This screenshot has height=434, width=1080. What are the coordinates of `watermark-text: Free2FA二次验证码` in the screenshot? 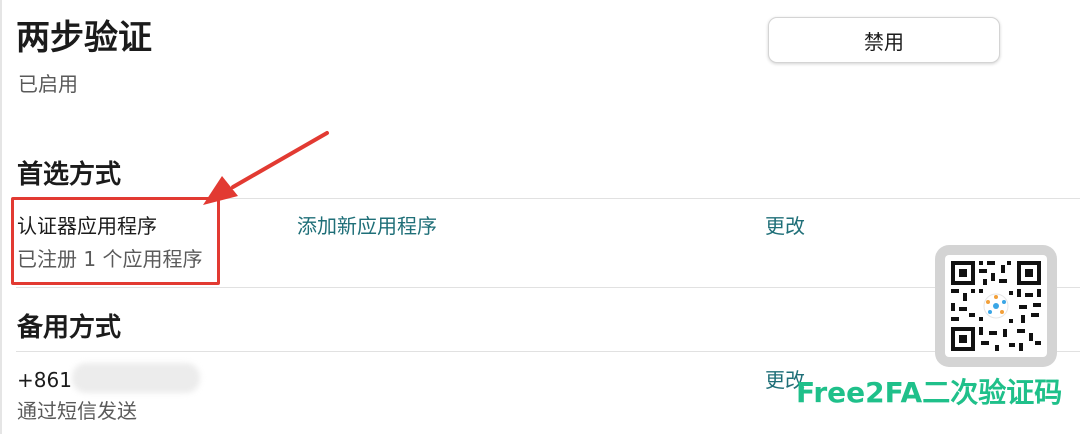 It's located at (929, 392).